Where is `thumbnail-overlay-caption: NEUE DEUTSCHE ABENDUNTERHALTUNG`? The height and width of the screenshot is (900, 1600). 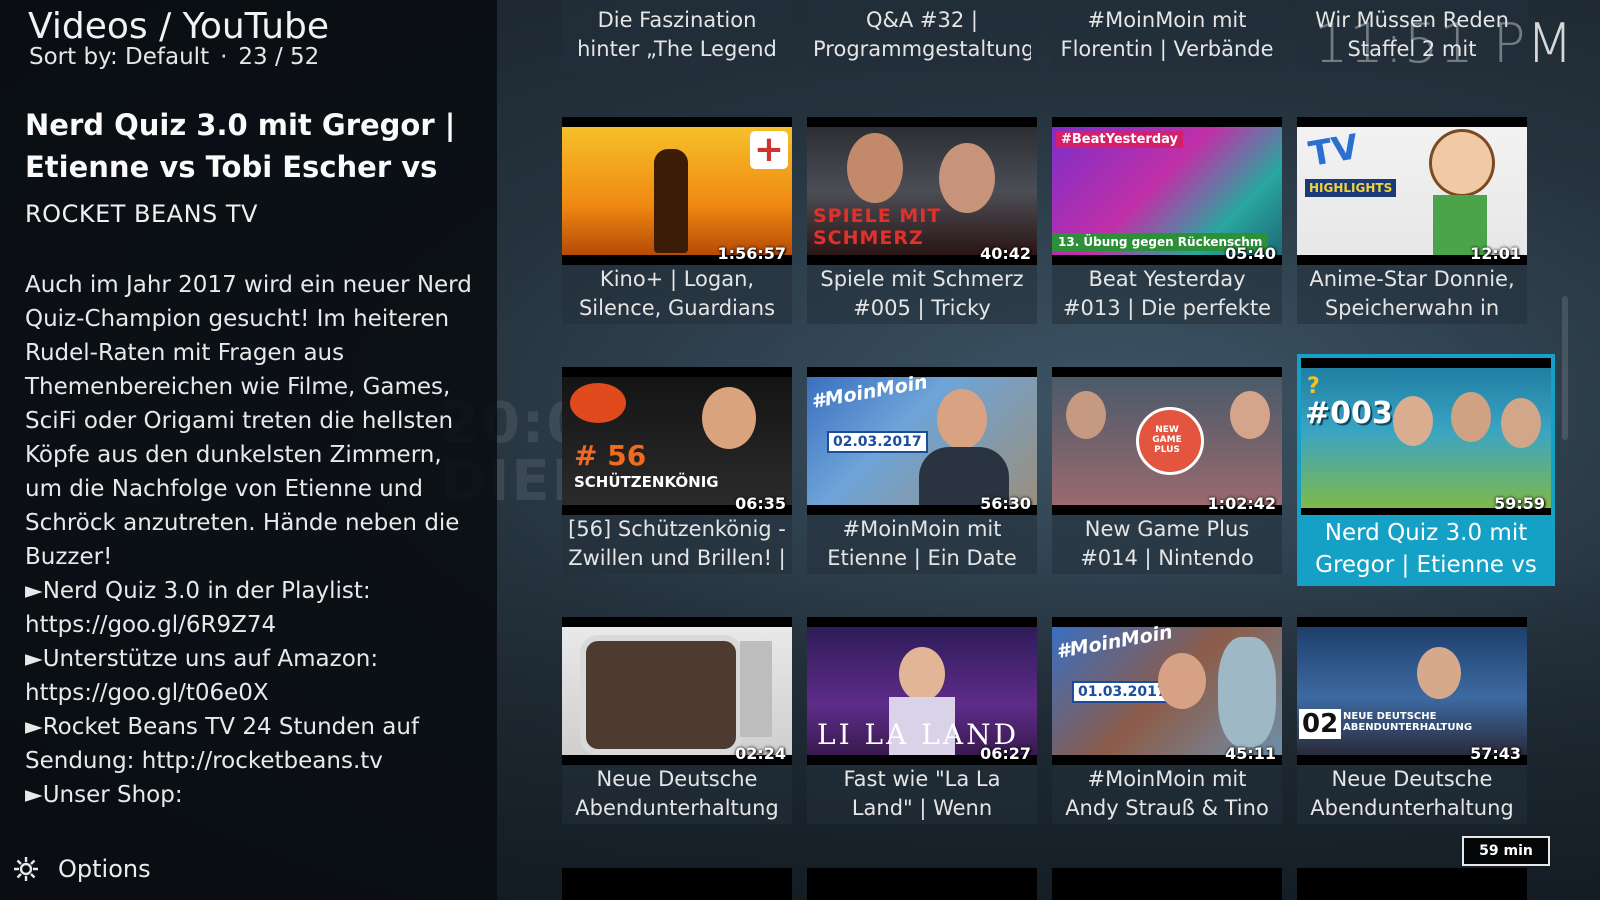 thumbnail-overlay-caption: NEUE DEUTSCHE ABENDUNTERHALTUNG is located at coordinates (1408, 722).